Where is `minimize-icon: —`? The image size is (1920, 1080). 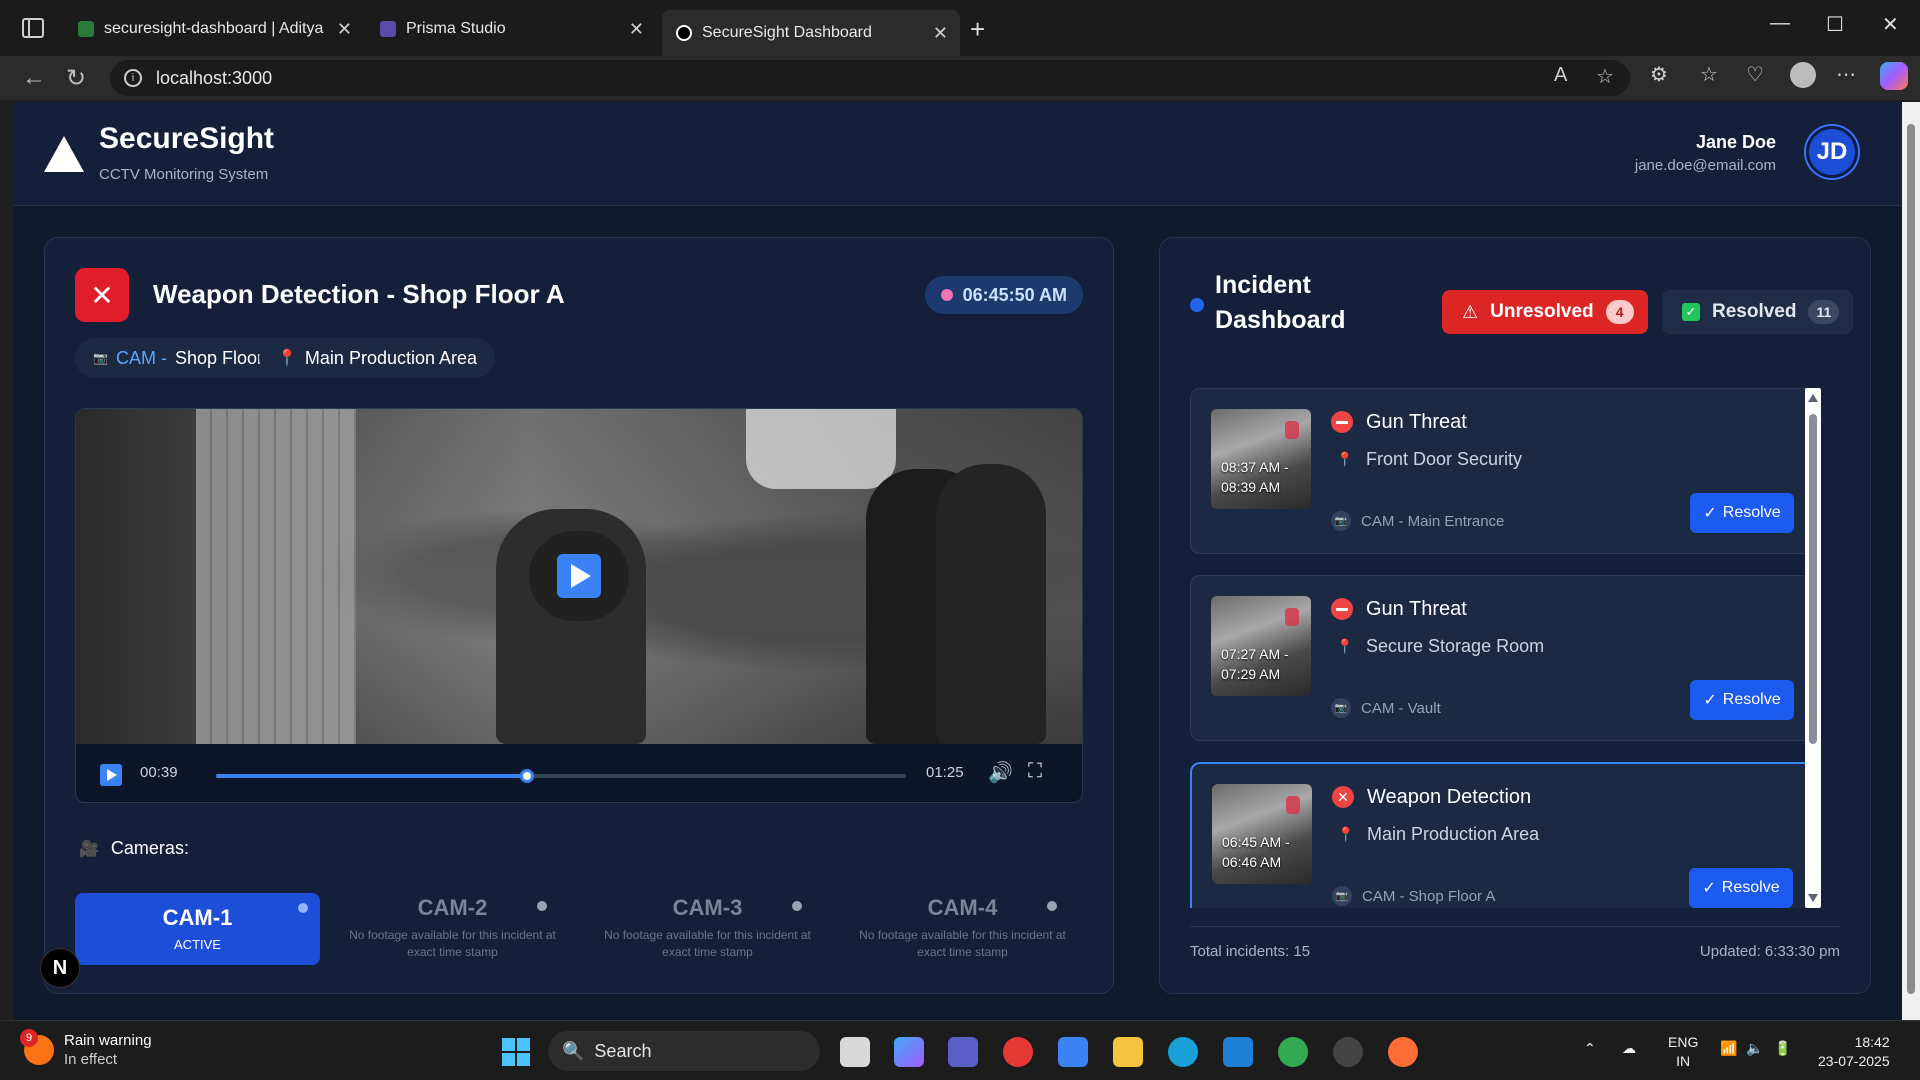
minimize-icon: — is located at coordinates (1780, 23).